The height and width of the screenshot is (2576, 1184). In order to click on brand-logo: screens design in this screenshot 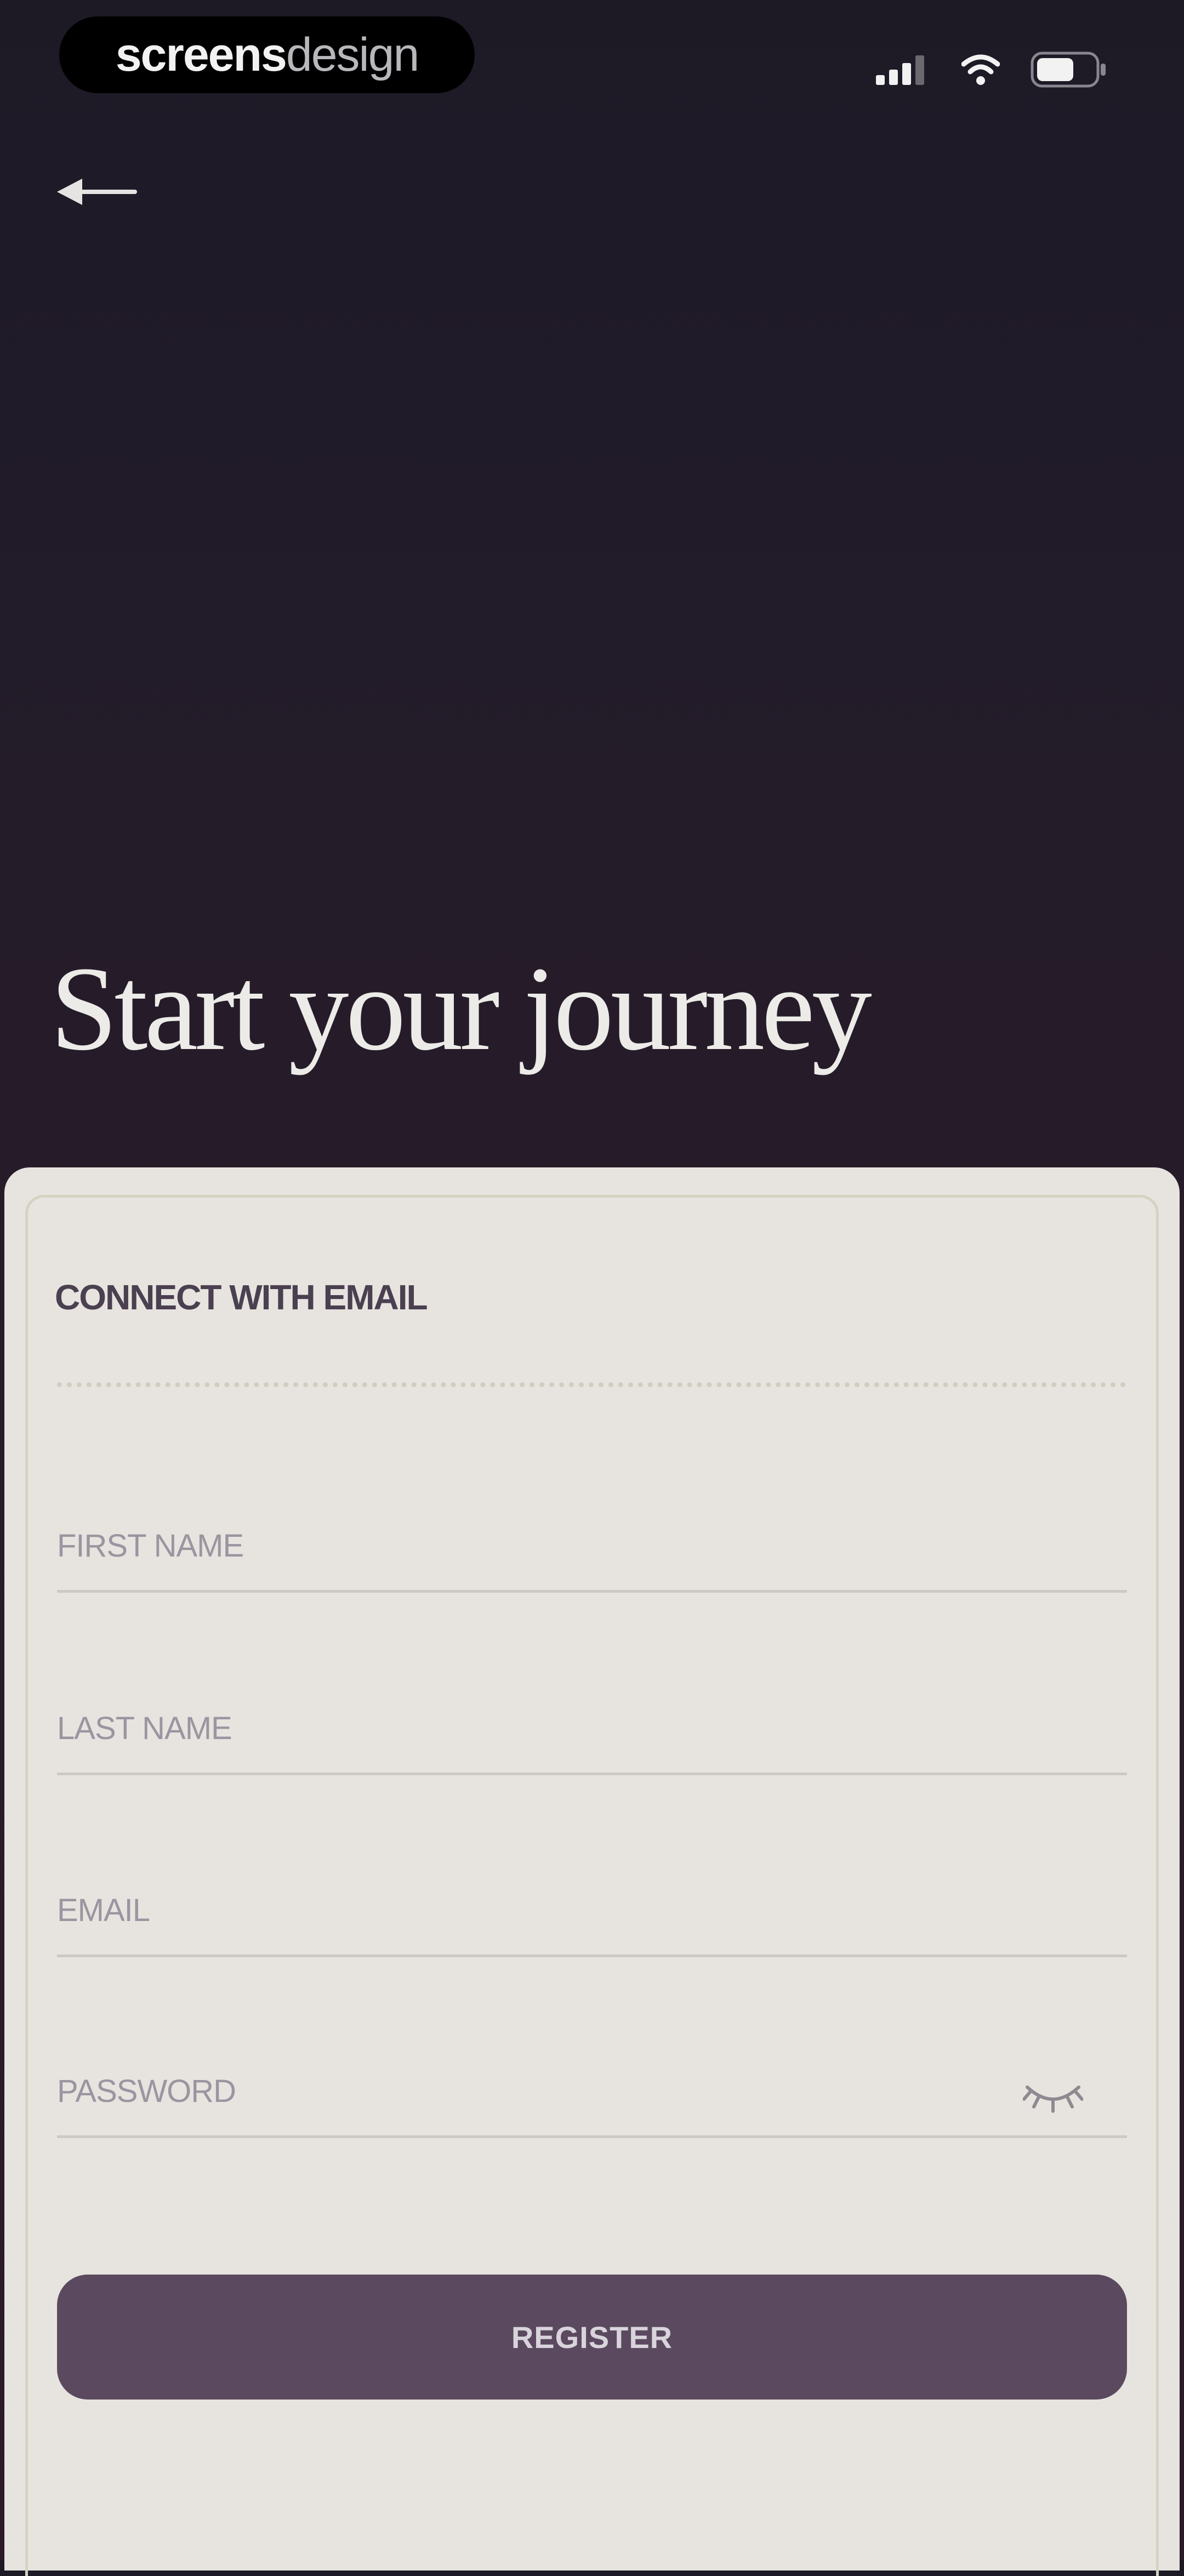, I will do `click(267, 54)`.